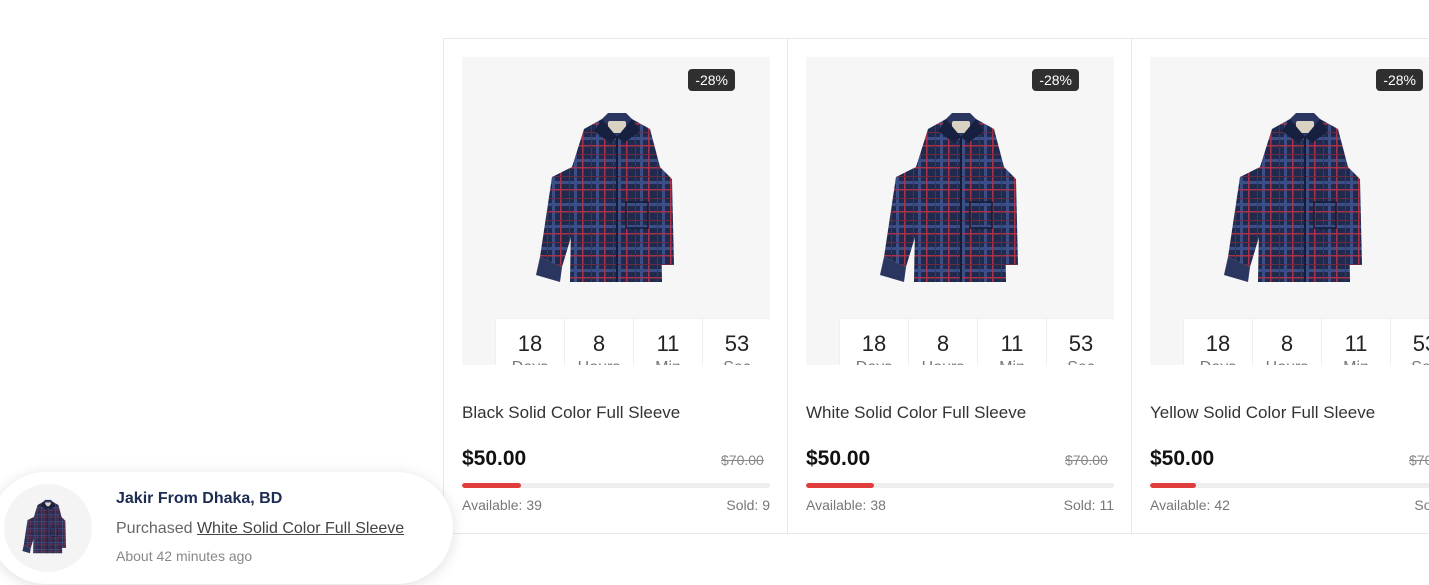 This screenshot has height=585, width=1429. I want to click on purchase-time: About 42 minutes ago, so click(184, 556).